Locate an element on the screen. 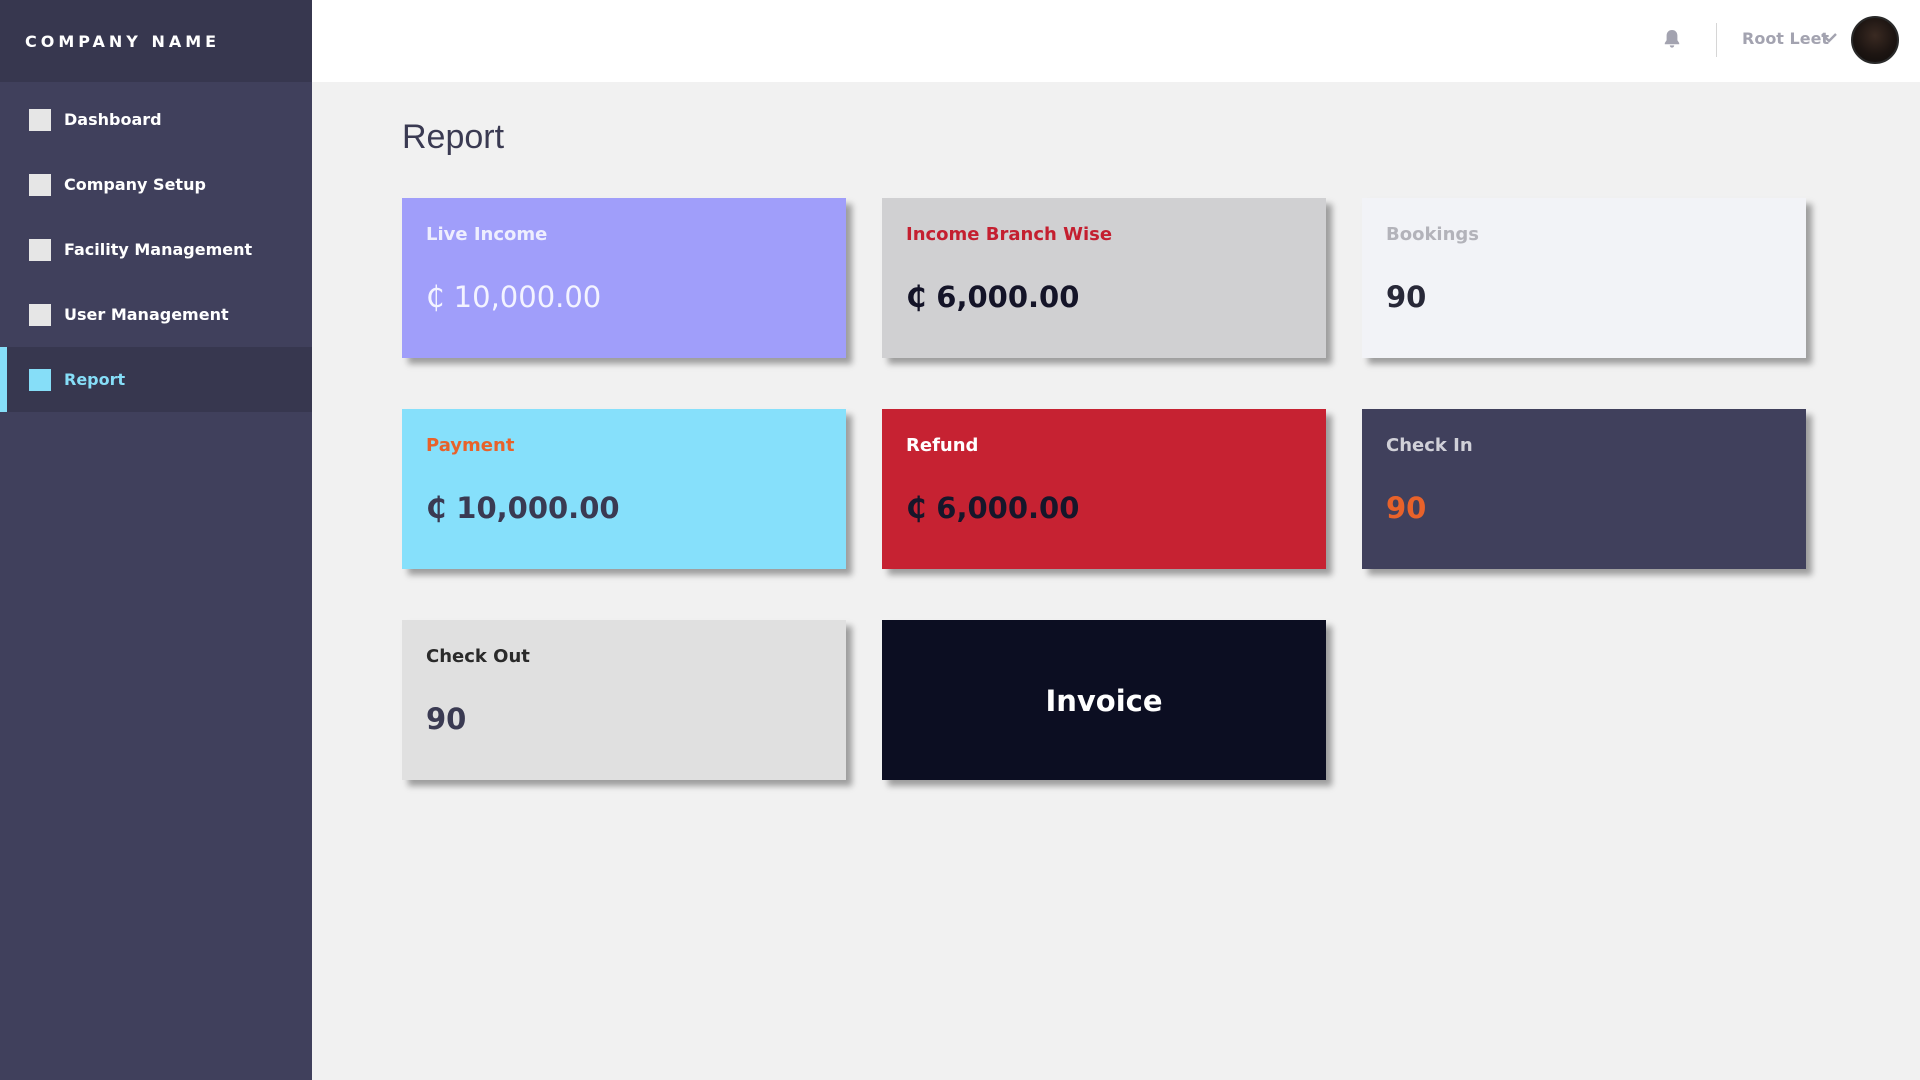 This screenshot has width=1920, height=1080. sidebar-item-label: Dashboard is located at coordinates (113, 119).